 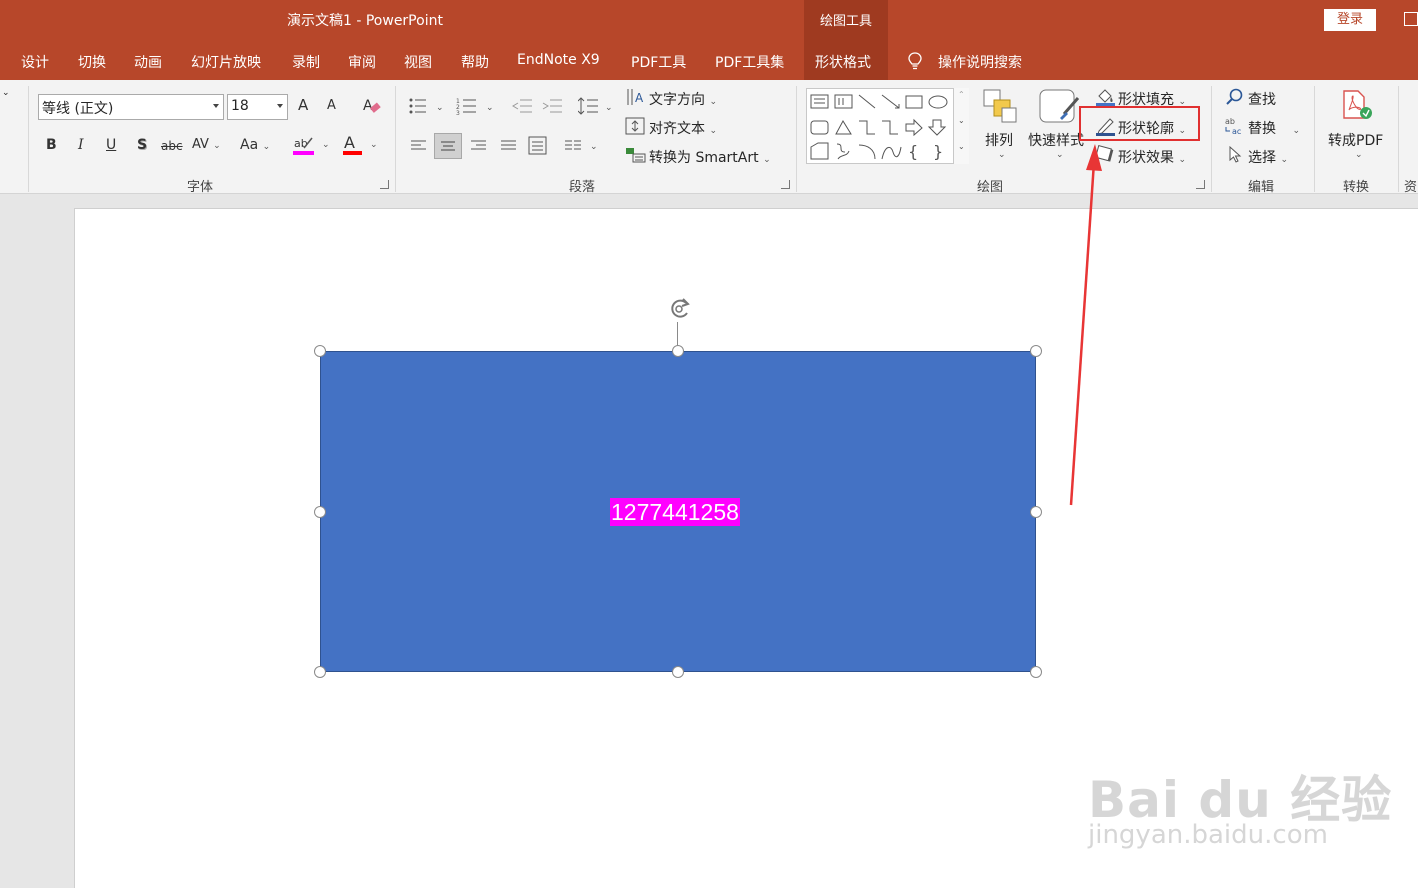 I want to click on font-size-value: 18, so click(x=240, y=106).